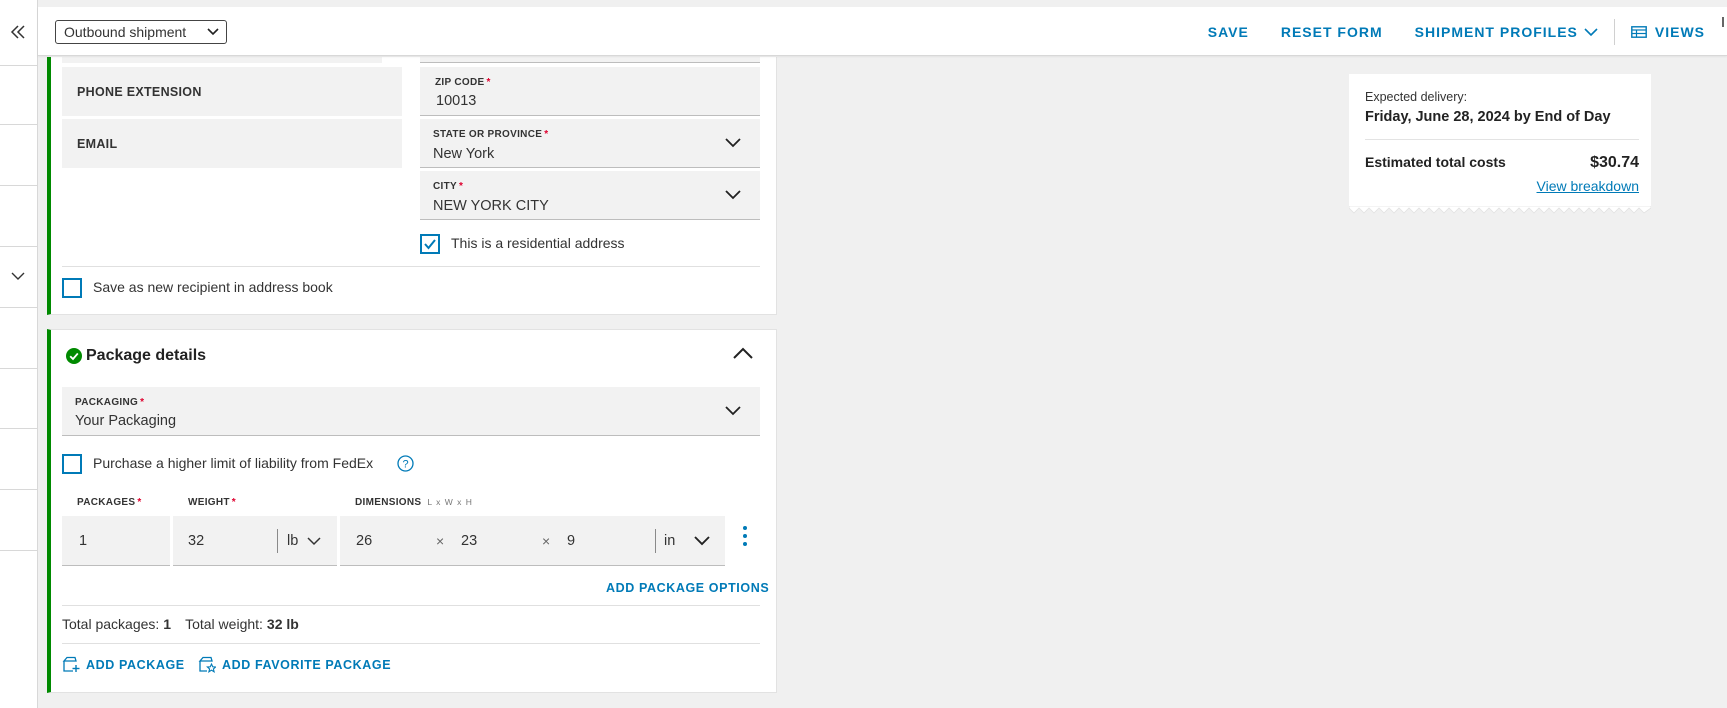 Image resolution: width=1727 pixels, height=708 pixels. What do you see at coordinates (109, 402) in the screenshot?
I see `packaging-label: PACKAGING *` at bounding box center [109, 402].